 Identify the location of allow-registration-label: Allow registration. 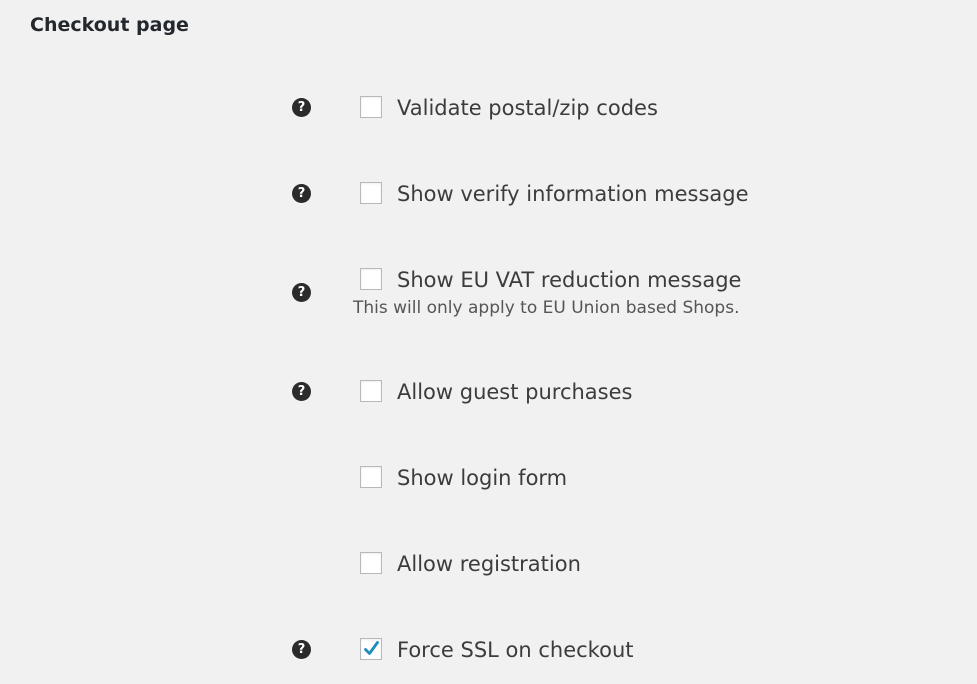
(489, 564).